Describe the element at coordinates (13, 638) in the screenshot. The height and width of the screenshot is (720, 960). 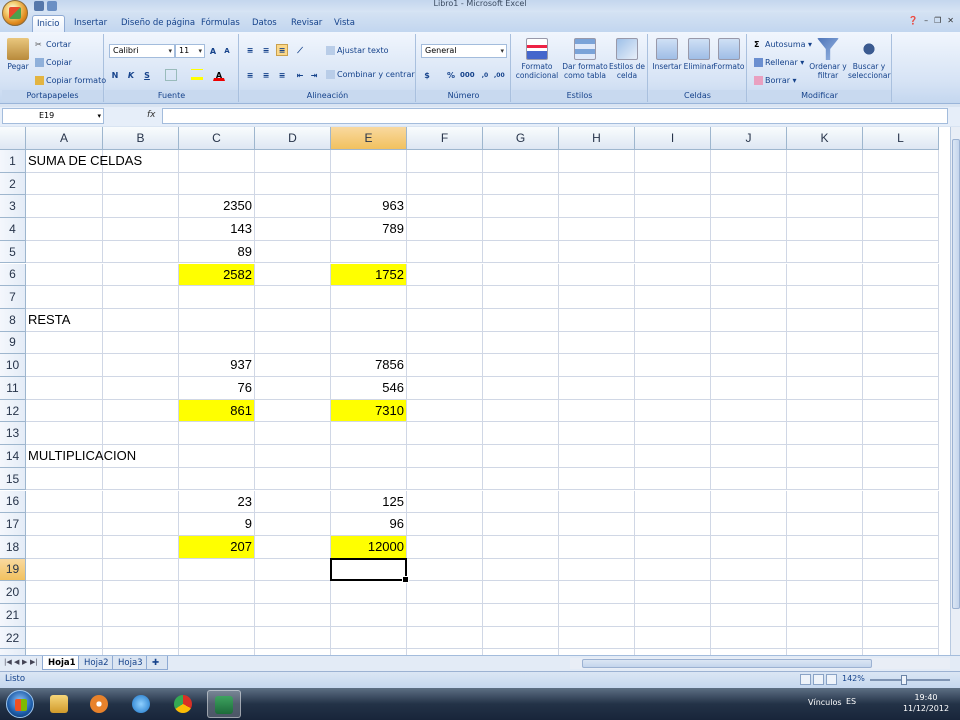
I see `row-header-22: 22` at that location.